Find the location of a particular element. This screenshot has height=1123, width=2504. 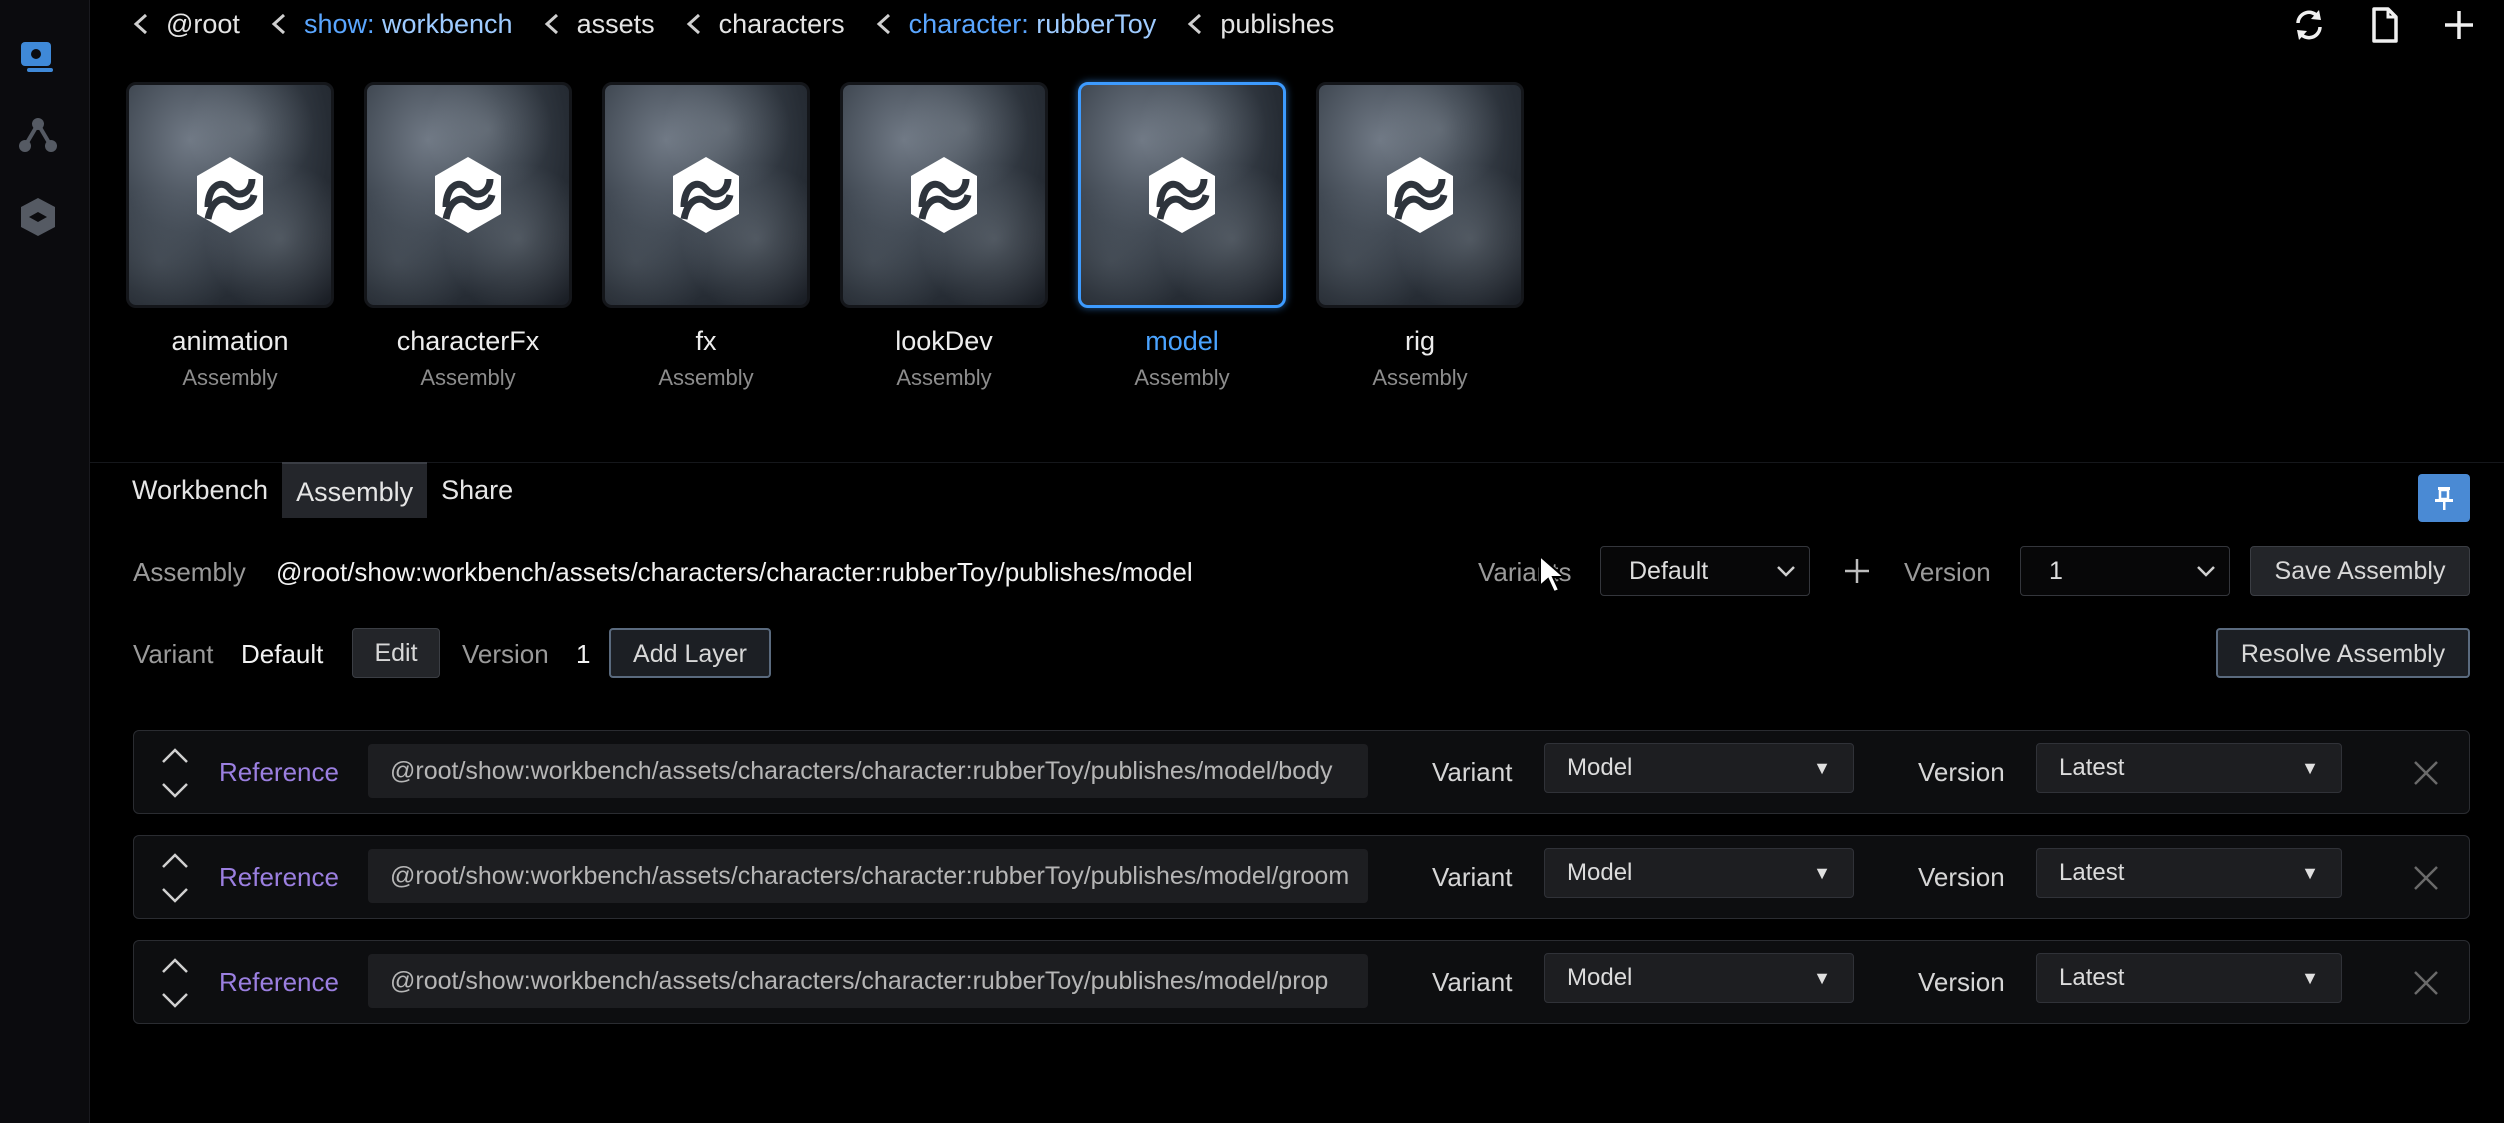

breadcrumb-label: rubberToy is located at coordinates (1092, 23).